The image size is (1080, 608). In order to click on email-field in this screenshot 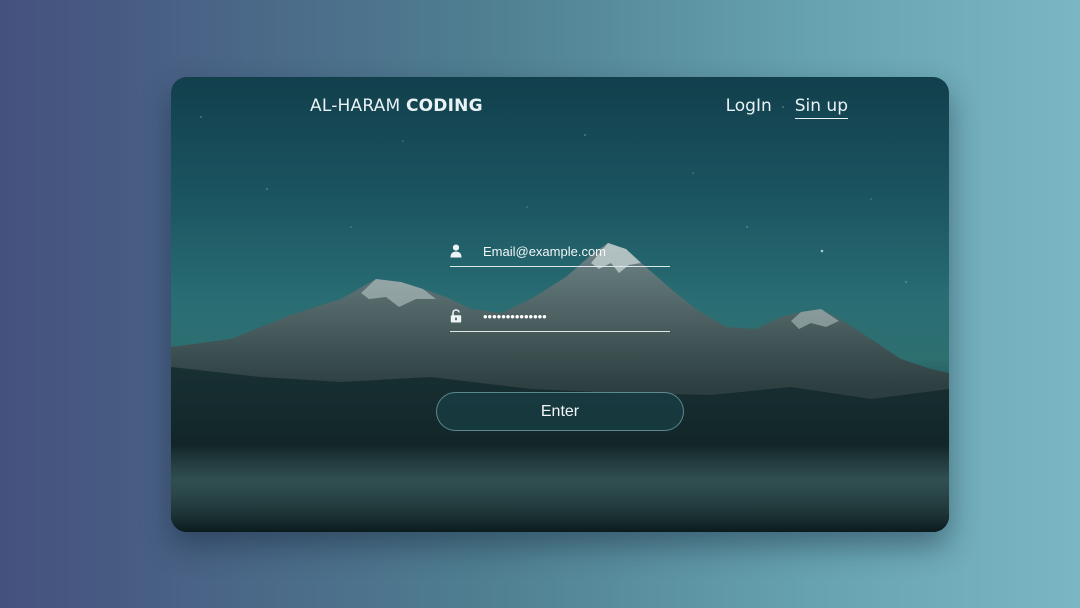, I will do `click(560, 253)`.